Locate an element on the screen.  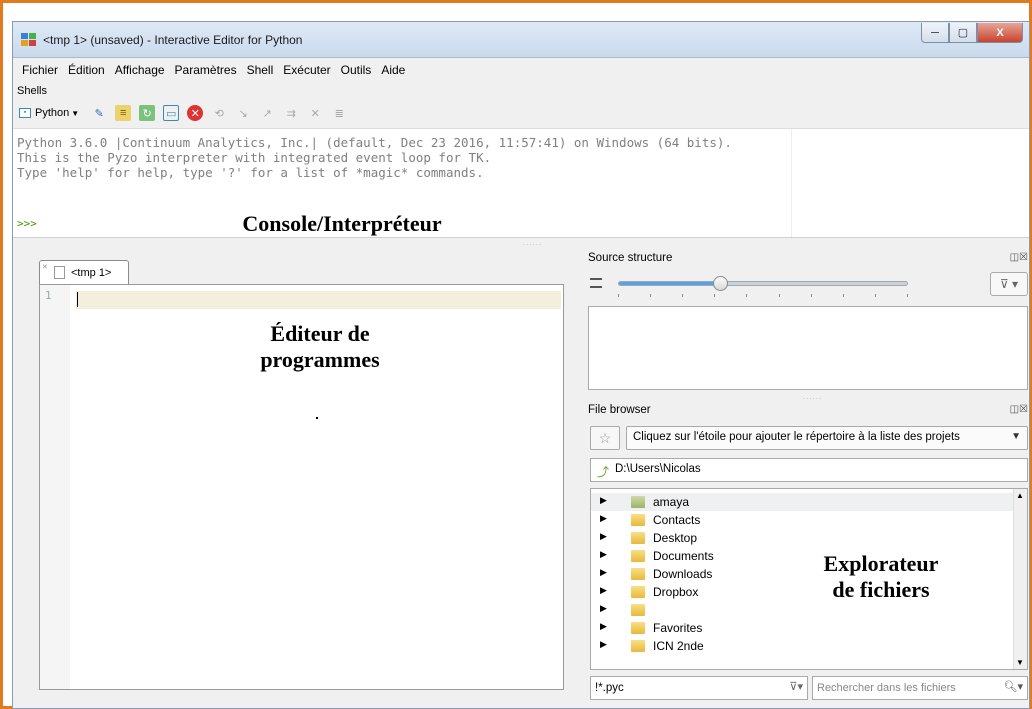
file-list-scrollbar: ▲ ▼ is located at coordinates (1020, 579).